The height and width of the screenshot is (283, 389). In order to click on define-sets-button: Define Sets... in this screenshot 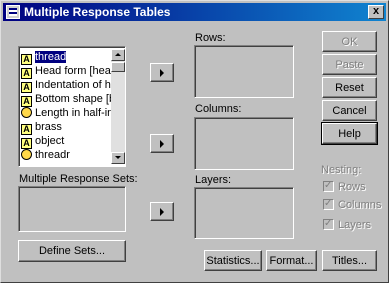, I will do `click(72, 251)`.